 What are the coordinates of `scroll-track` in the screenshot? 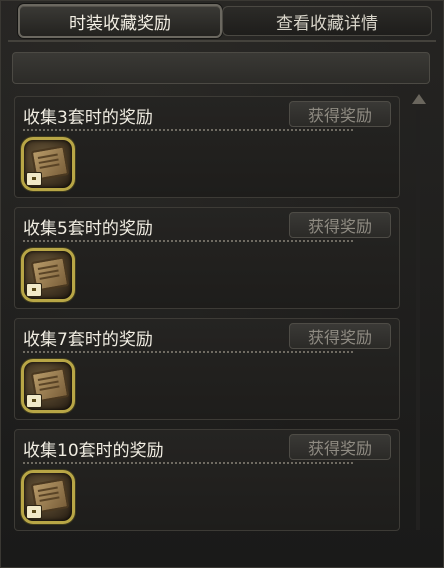 It's located at (418, 320).